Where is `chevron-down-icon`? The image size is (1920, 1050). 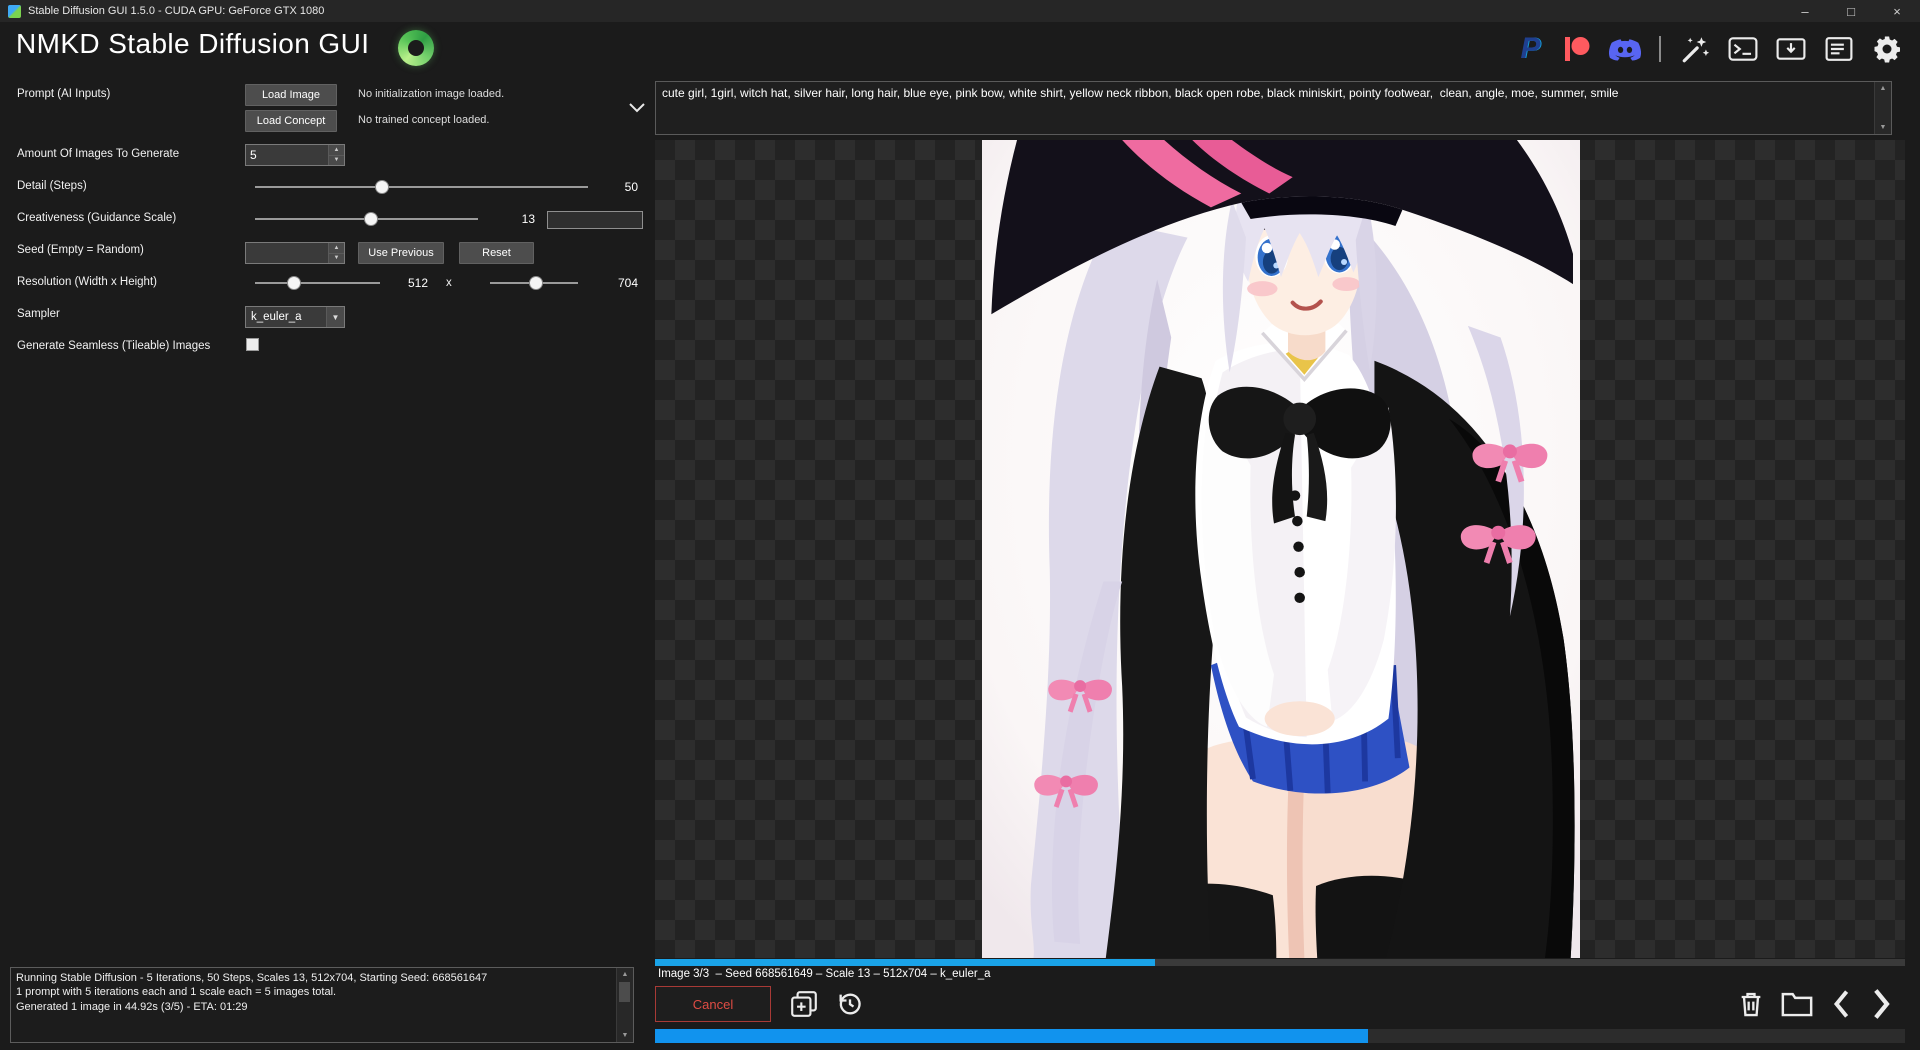
chevron-down-icon is located at coordinates (637, 108).